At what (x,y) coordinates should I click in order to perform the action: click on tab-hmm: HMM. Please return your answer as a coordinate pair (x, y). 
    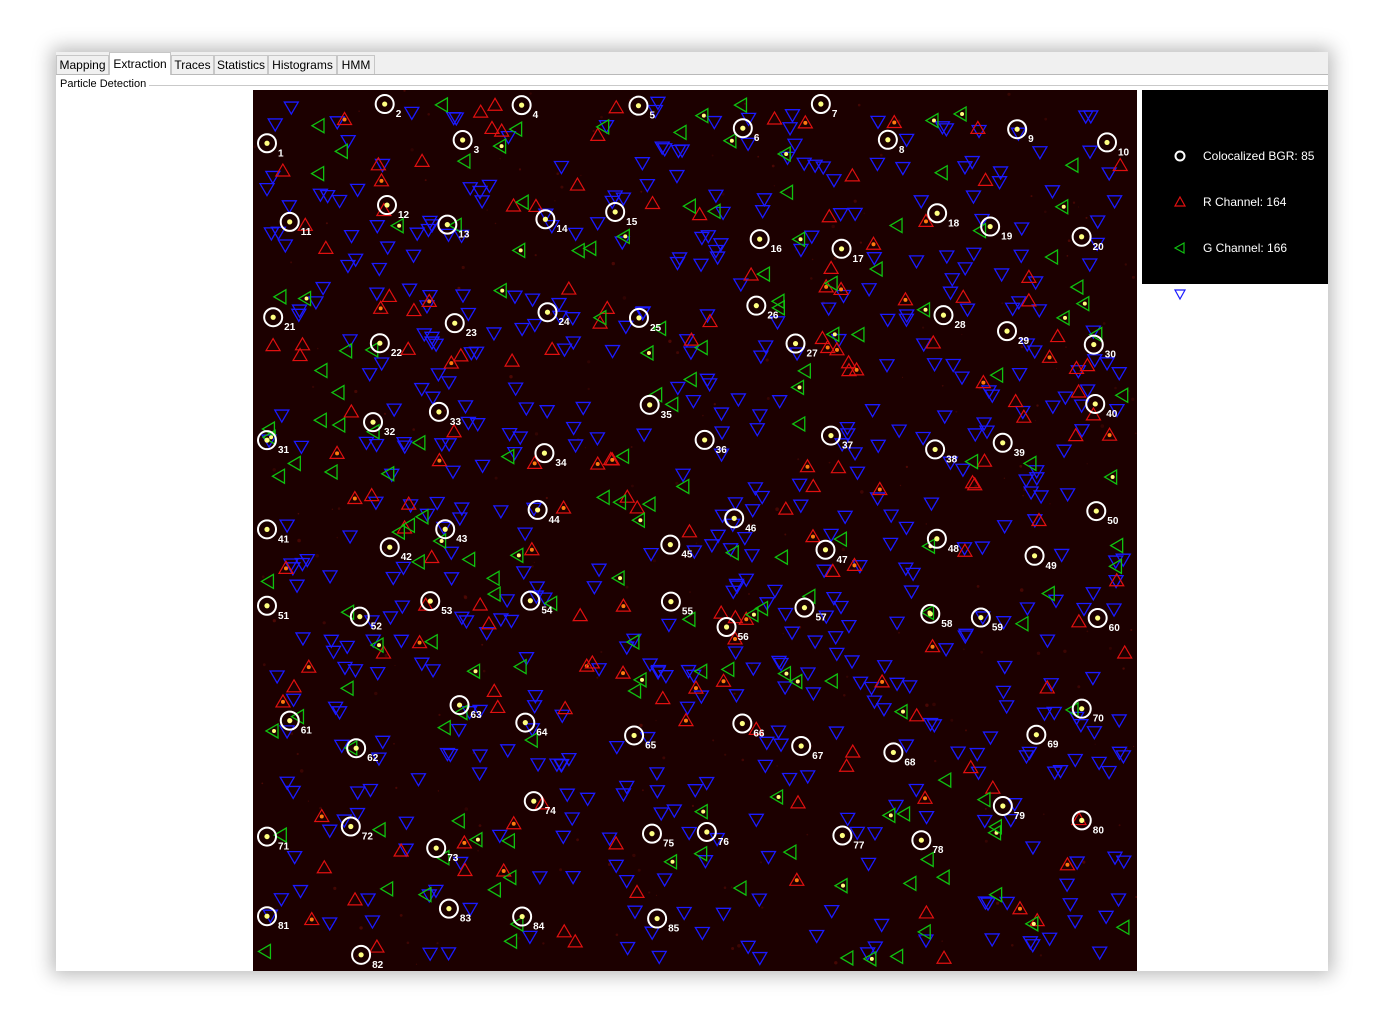
    Looking at the image, I should click on (356, 64).